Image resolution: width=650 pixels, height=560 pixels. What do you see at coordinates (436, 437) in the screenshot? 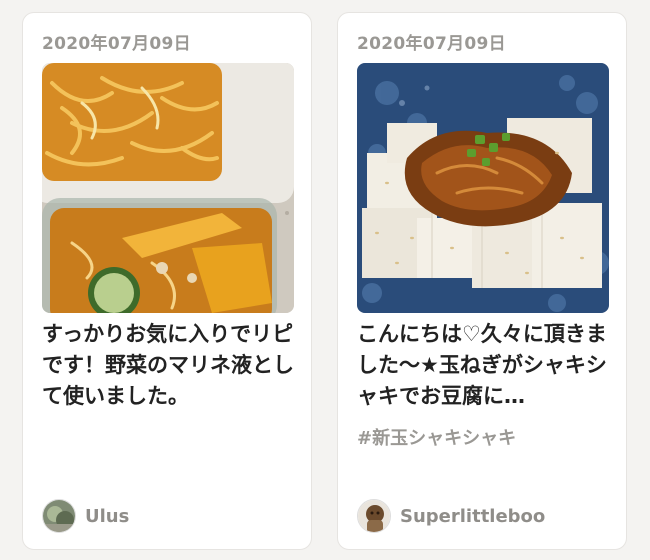
I see `hashtag-link: #新玉シャキシャキ` at bounding box center [436, 437].